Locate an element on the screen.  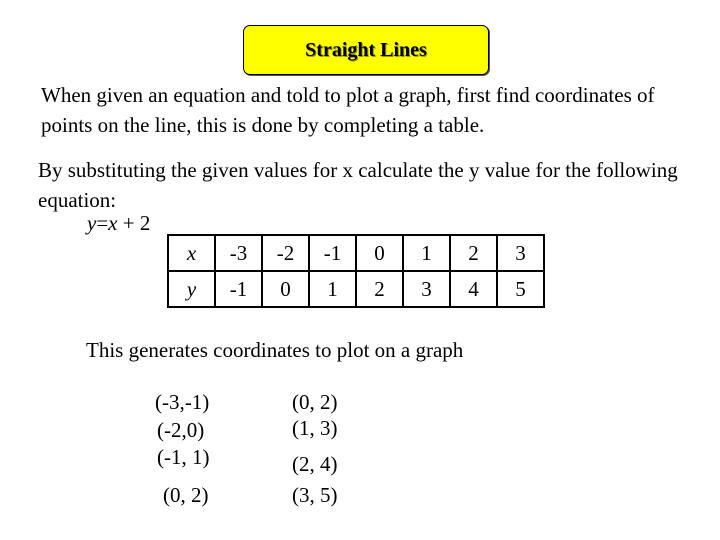
x-value-cell: 3 is located at coordinates (520, 253).